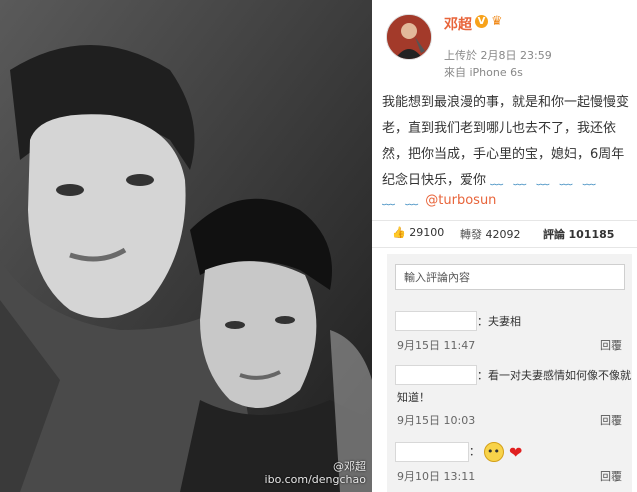  I want to click on watermark-handle: @邓超, so click(349, 466).